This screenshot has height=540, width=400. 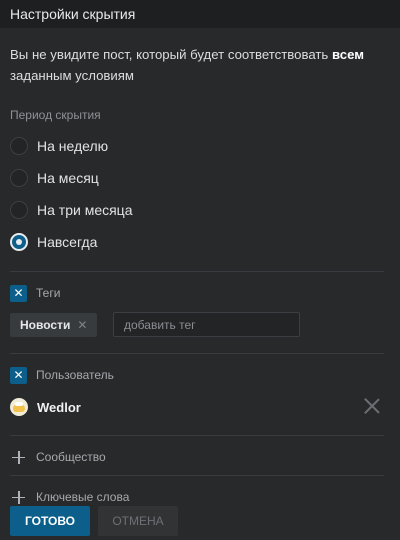 What do you see at coordinates (55, 115) in the screenshot?
I see `period-label: Период скрытия` at bounding box center [55, 115].